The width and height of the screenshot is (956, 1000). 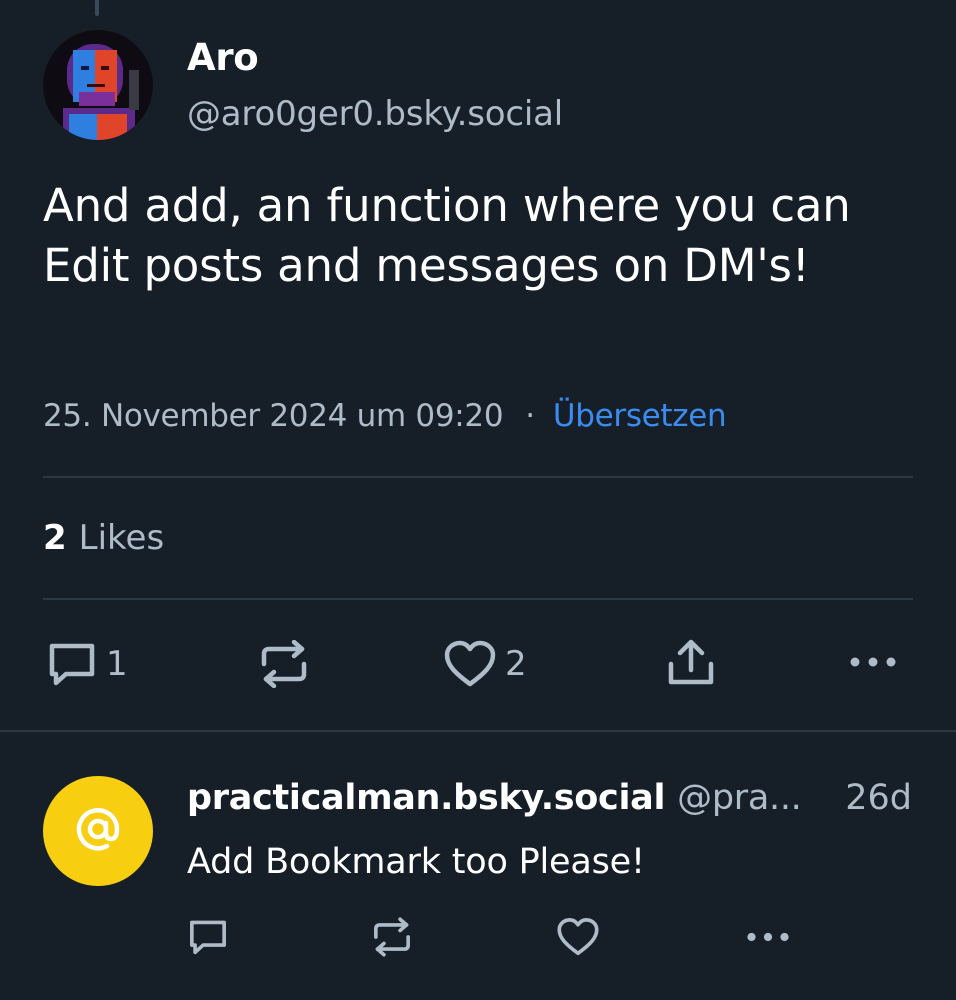 What do you see at coordinates (98, 85) in the screenshot?
I see `author-avatar` at bounding box center [98, 85].